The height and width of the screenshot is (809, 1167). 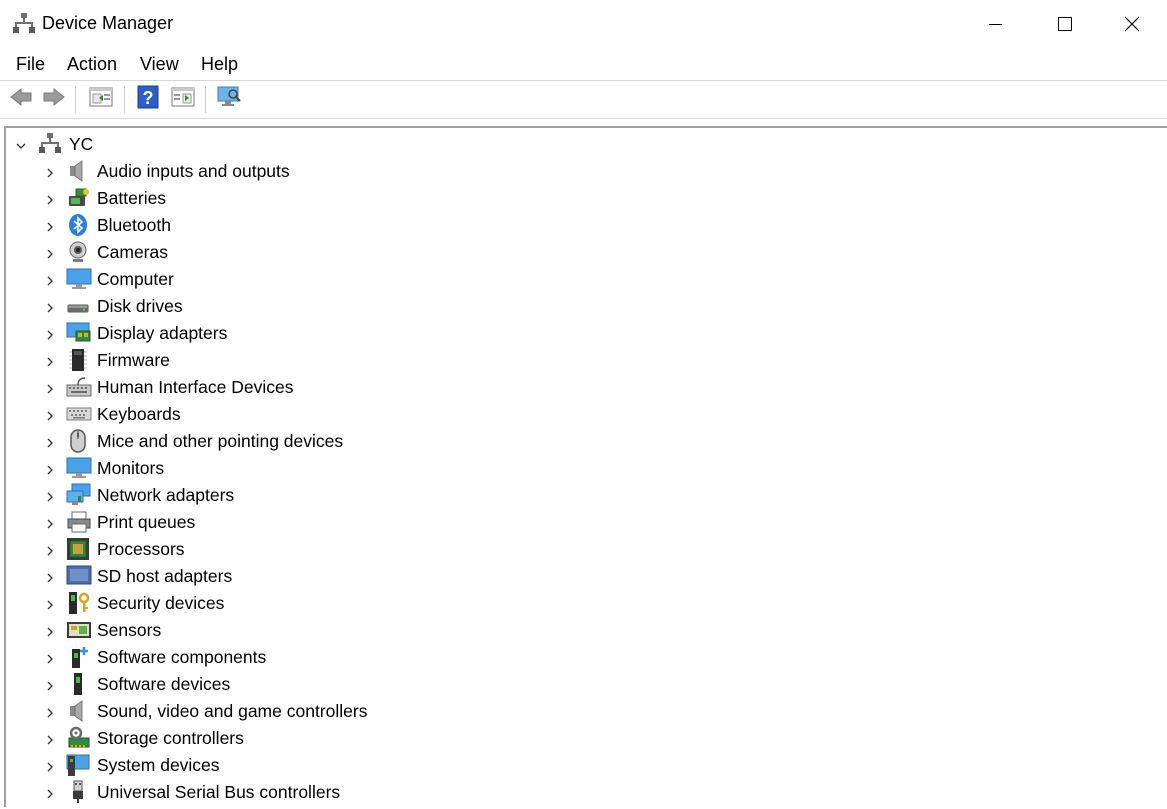 I want to click on tree-category-row: Batteries, so click(x=216, y=198).